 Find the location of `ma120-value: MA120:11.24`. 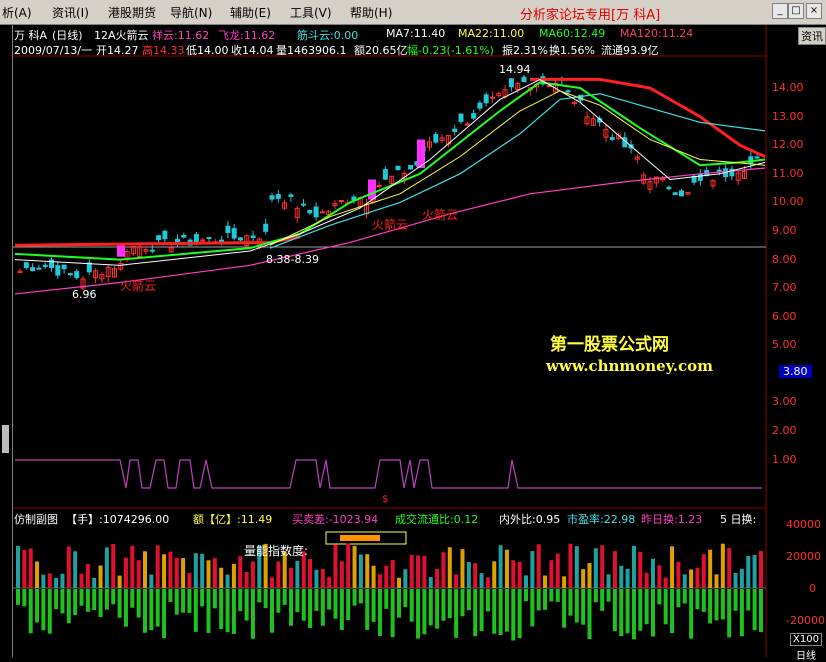

ma120-value: MA120:11.24 is located at coordinates (657, 33).